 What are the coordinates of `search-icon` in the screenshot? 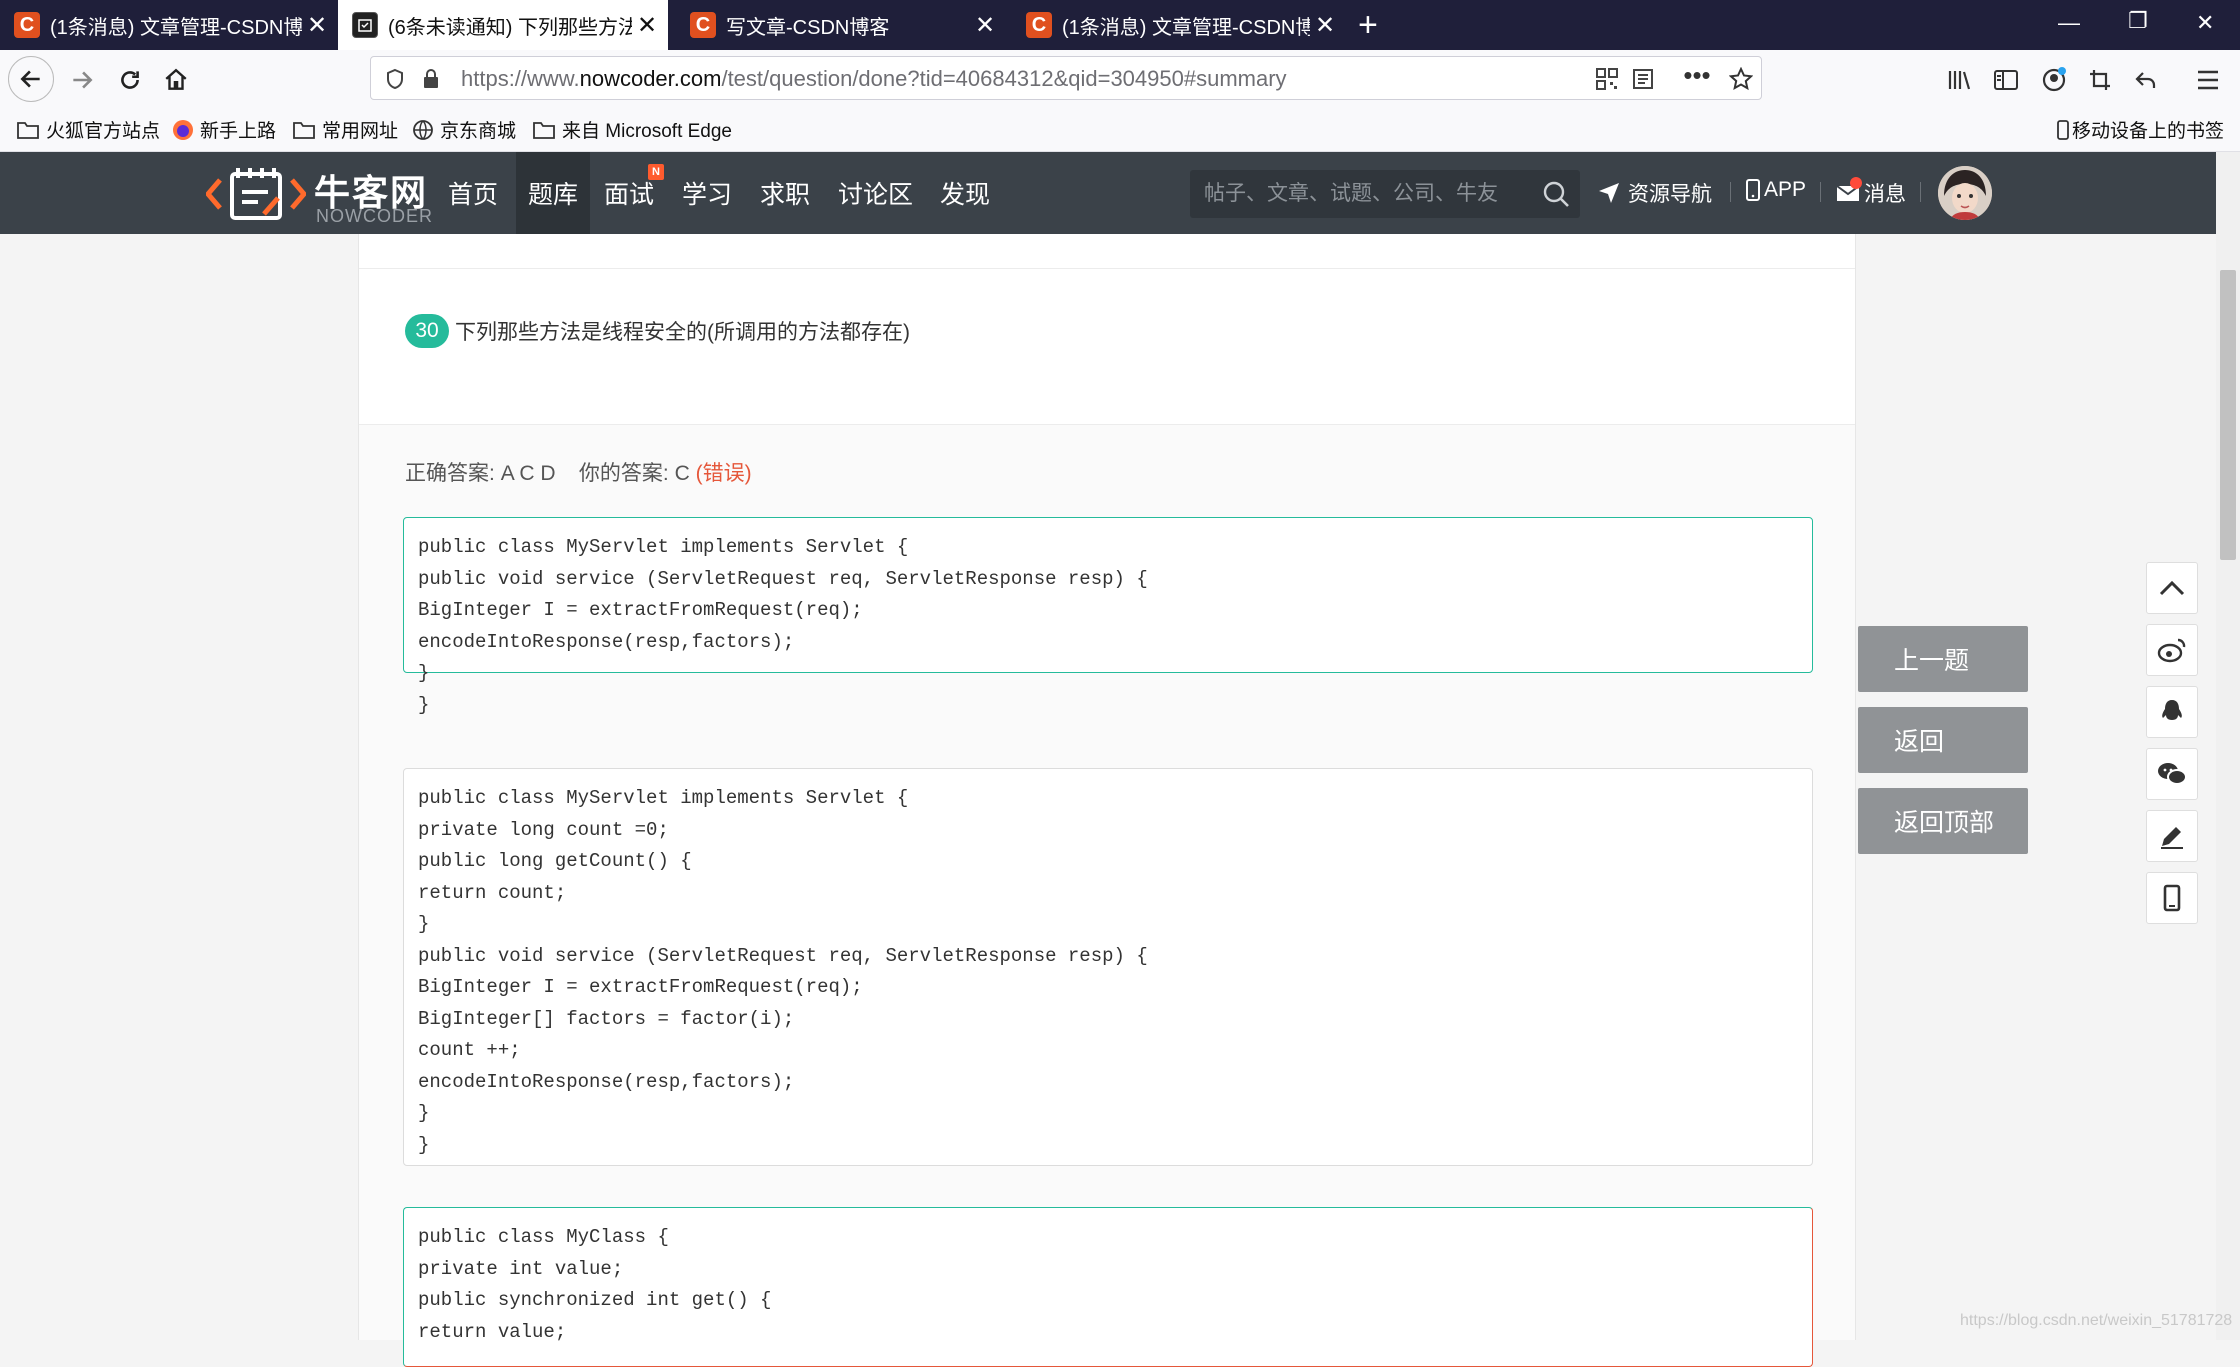 It's located at (1556, 196).